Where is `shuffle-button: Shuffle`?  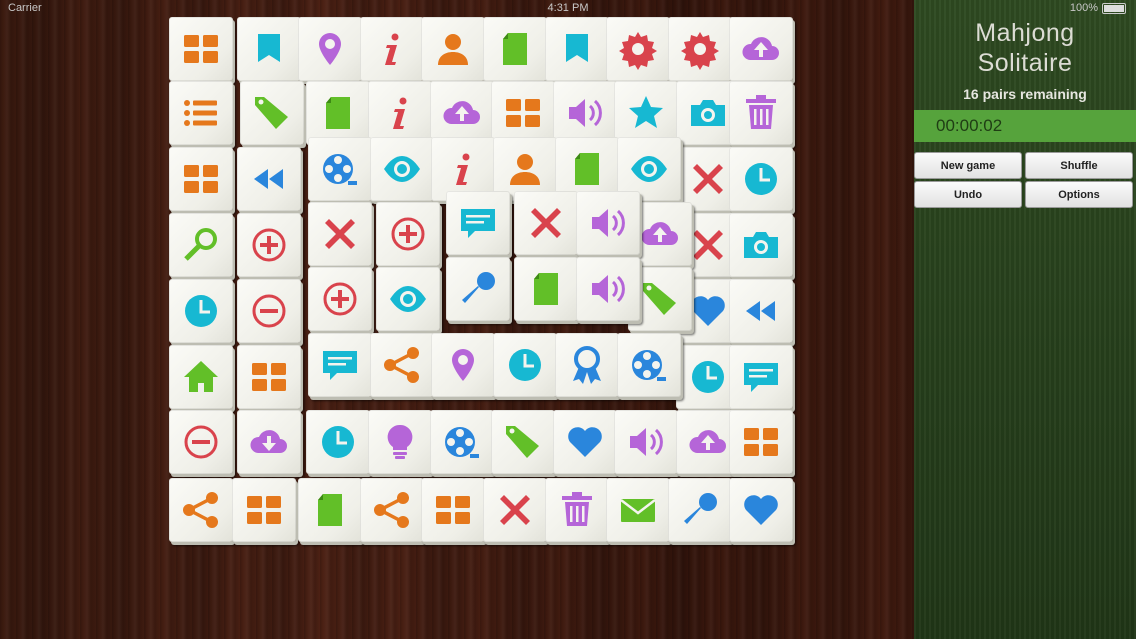 shuffle-button: Shuffle is located at coordinates (1079, 165).